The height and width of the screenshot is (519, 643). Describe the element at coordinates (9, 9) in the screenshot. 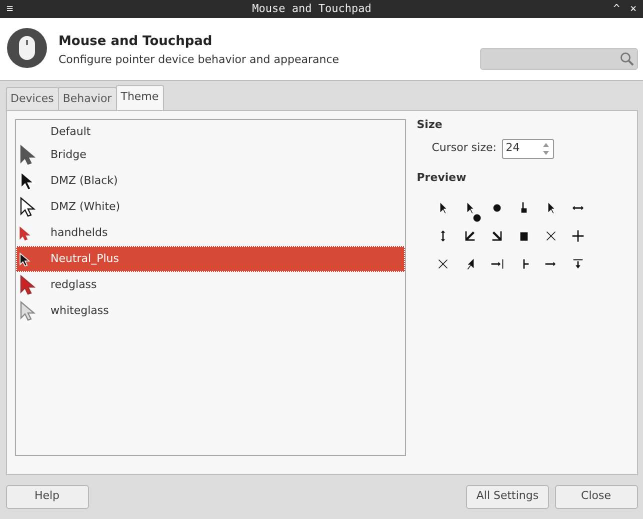

I see `menu-button: ≡` at that location.